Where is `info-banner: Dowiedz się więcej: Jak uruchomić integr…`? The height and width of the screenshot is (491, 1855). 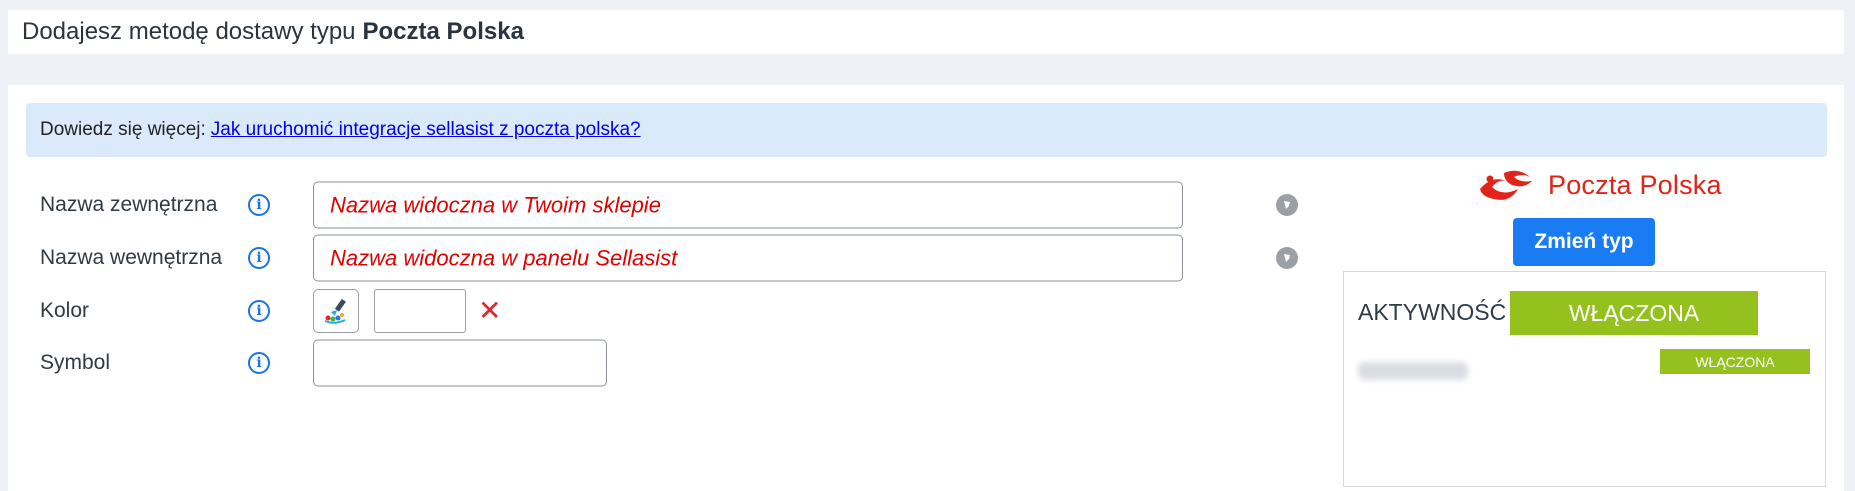 info-banner: Dowiedz się więcej: Jak uruchomić integr… is located at coordinates (926, 130).